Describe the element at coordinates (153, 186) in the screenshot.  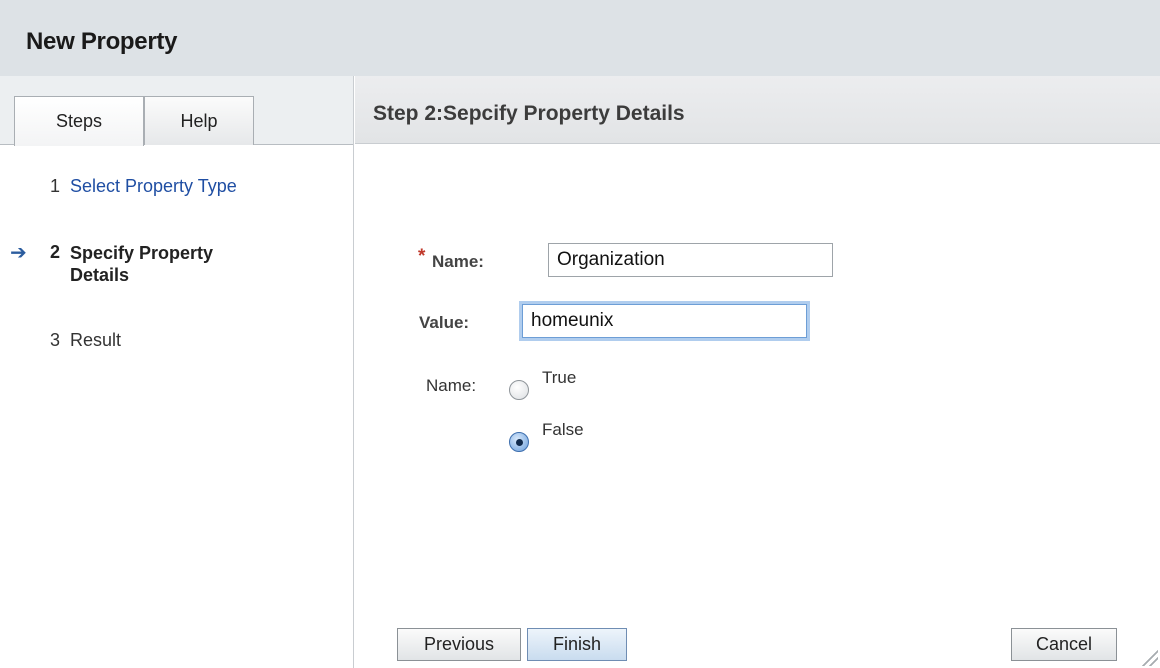
I see `step-link-select-property-type: Select Property Type` at that location.